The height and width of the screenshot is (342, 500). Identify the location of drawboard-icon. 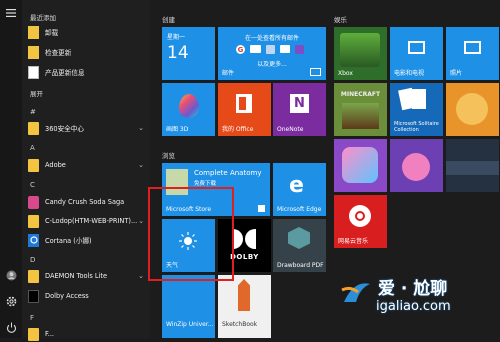
(299, 238).